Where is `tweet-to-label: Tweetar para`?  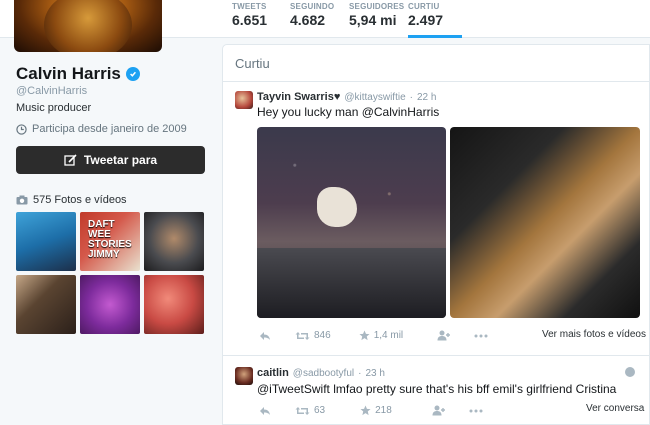
tweet-to-label: Tweetar para is located at coordinates (120, 160).